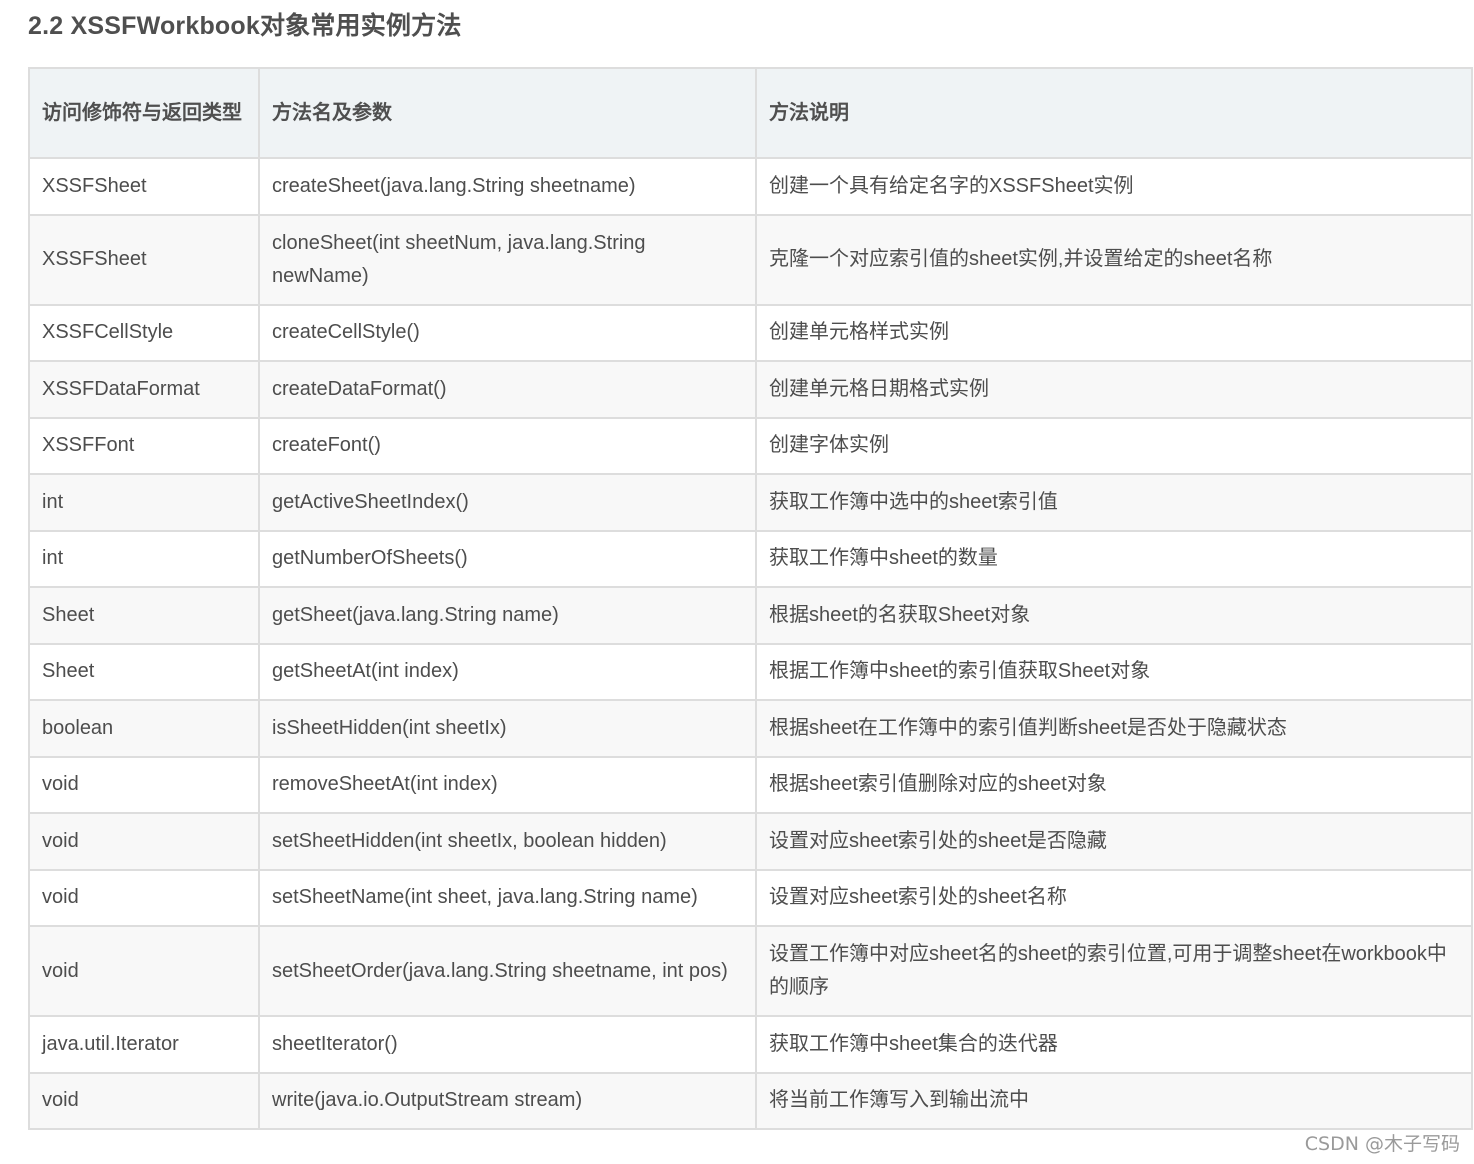  Describe the element at coordinates (1114, 728) in the screenshot. I see `cell-description: 根据sheet在工作簿中的索引值判断sheet是否处于隐藏状态` at that location.